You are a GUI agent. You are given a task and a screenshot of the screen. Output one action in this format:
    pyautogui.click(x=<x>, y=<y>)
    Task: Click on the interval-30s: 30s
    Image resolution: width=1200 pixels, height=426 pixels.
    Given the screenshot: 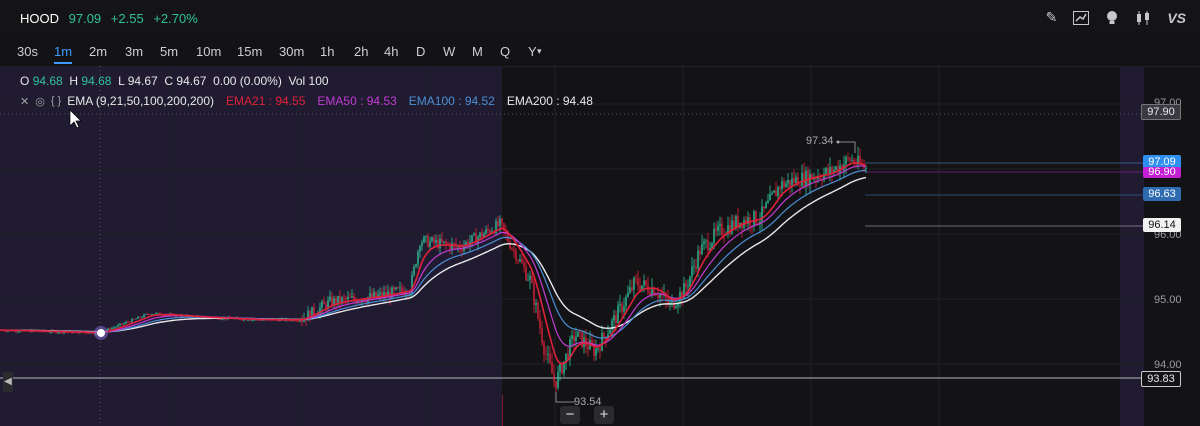 What is the action you would take?
    pyautogui.click(x=27, y=51)
    